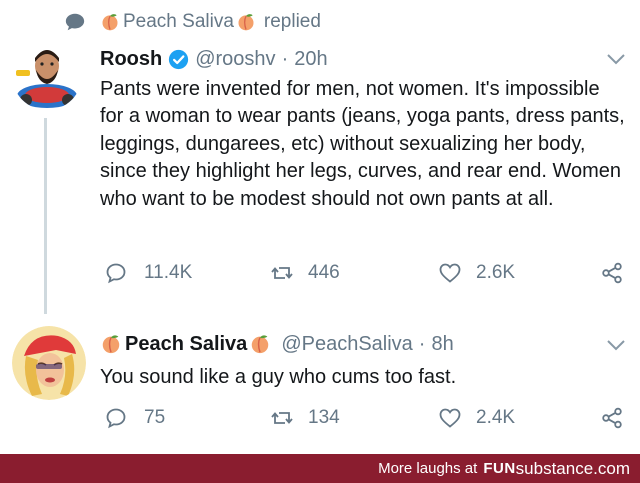 The image size is (640, 483). I want to click on verified-badge-icon, so click(179, 59).